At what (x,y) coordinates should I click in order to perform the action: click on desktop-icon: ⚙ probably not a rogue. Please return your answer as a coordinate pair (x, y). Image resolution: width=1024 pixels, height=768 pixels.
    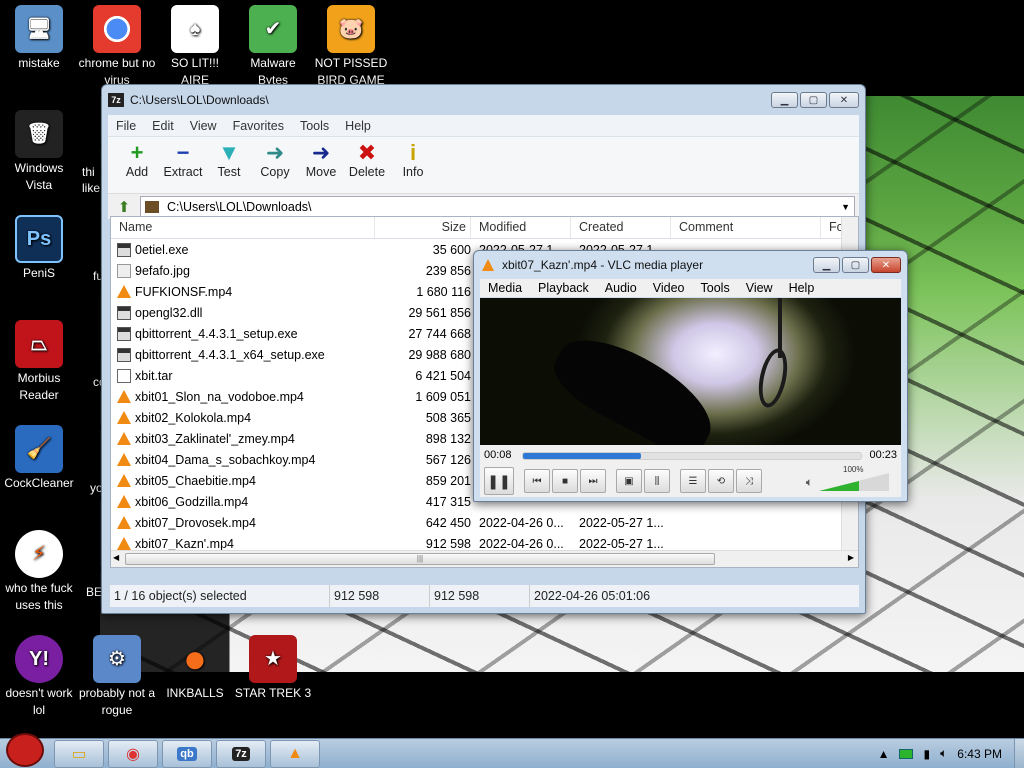
    Looking at the image, I should click on (117, 677).